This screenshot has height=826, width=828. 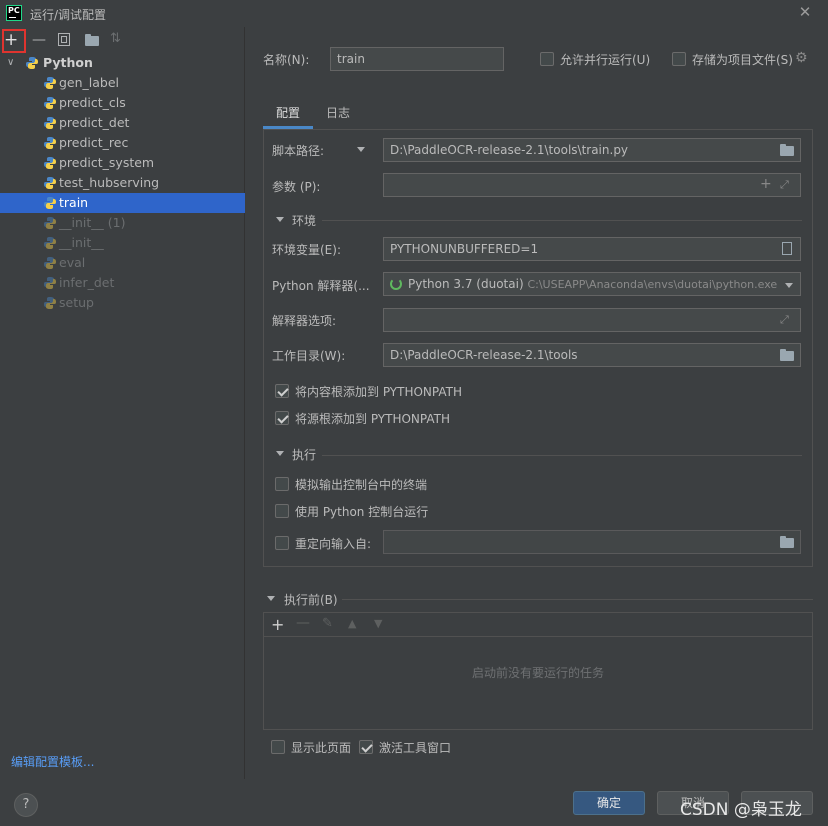 What do you see at coordinates (378, 623) in the screenshot?
I see `move-down-icon: ▼` at bounding box center [378, 623].